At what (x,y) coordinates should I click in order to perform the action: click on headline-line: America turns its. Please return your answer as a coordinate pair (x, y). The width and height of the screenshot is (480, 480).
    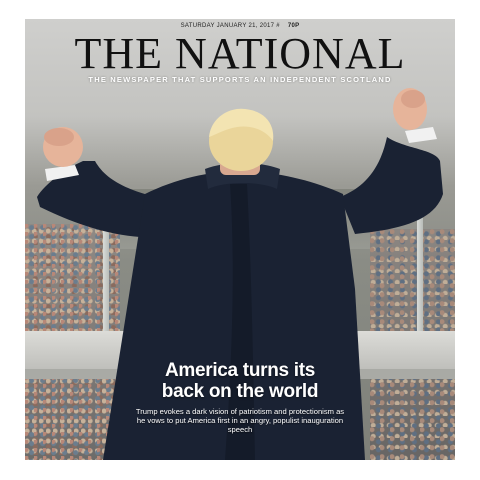
    Looking at the image, I should click on (240, 370).